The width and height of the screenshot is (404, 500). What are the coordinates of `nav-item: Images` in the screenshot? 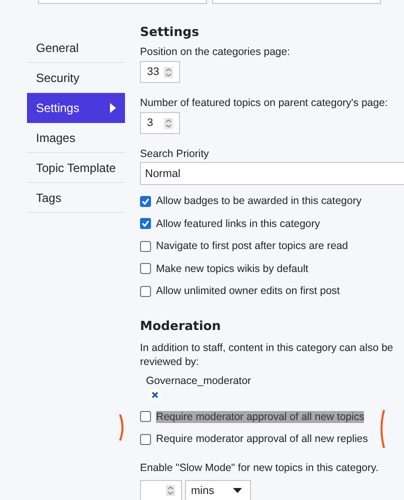 It's located at (76, 138).